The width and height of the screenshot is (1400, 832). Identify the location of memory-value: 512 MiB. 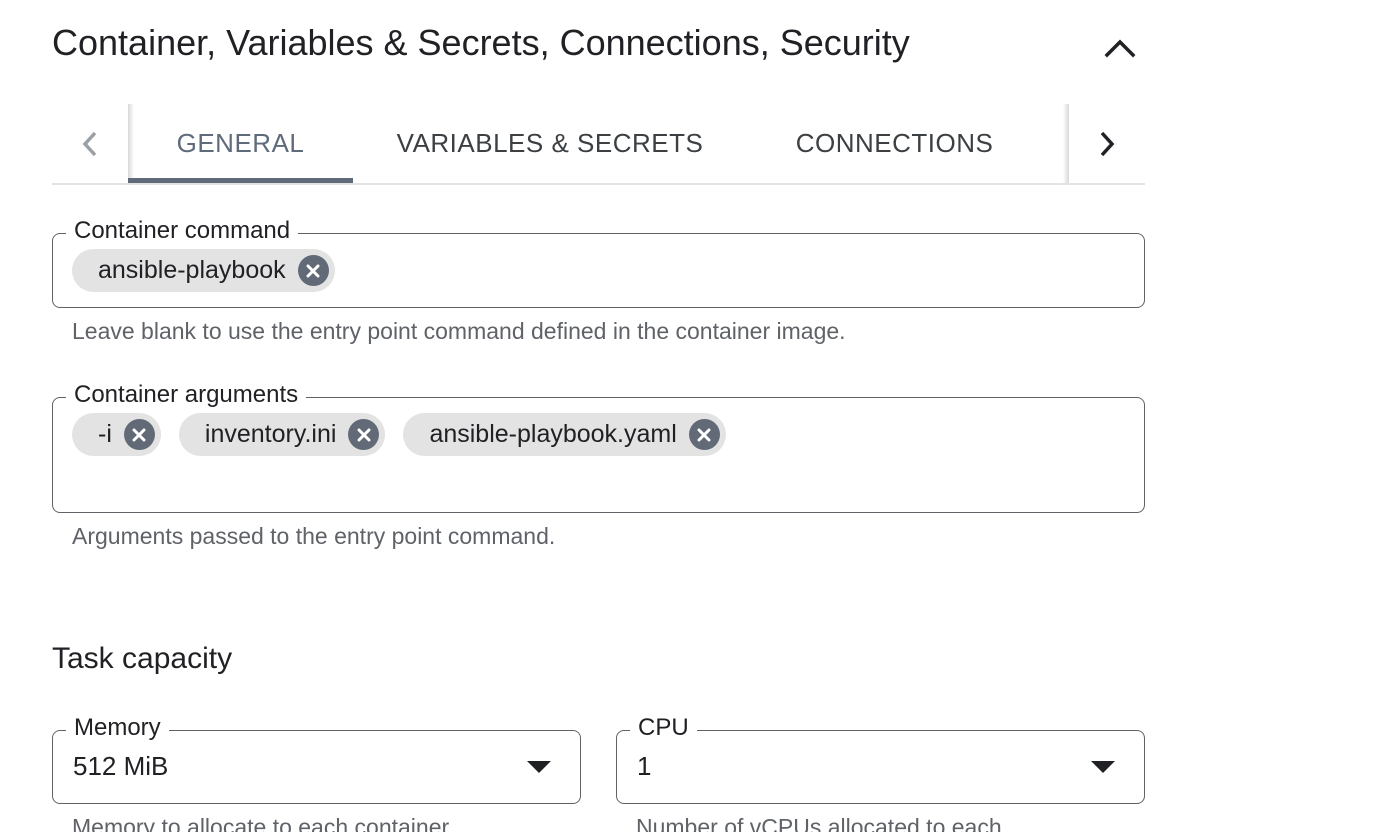
(121, 766).